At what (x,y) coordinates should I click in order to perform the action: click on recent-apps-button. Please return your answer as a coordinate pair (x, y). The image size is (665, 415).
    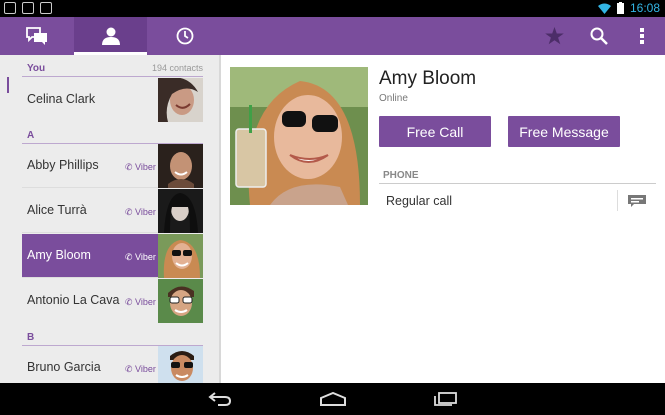
    Looking at the image, I should click on (445, 399).